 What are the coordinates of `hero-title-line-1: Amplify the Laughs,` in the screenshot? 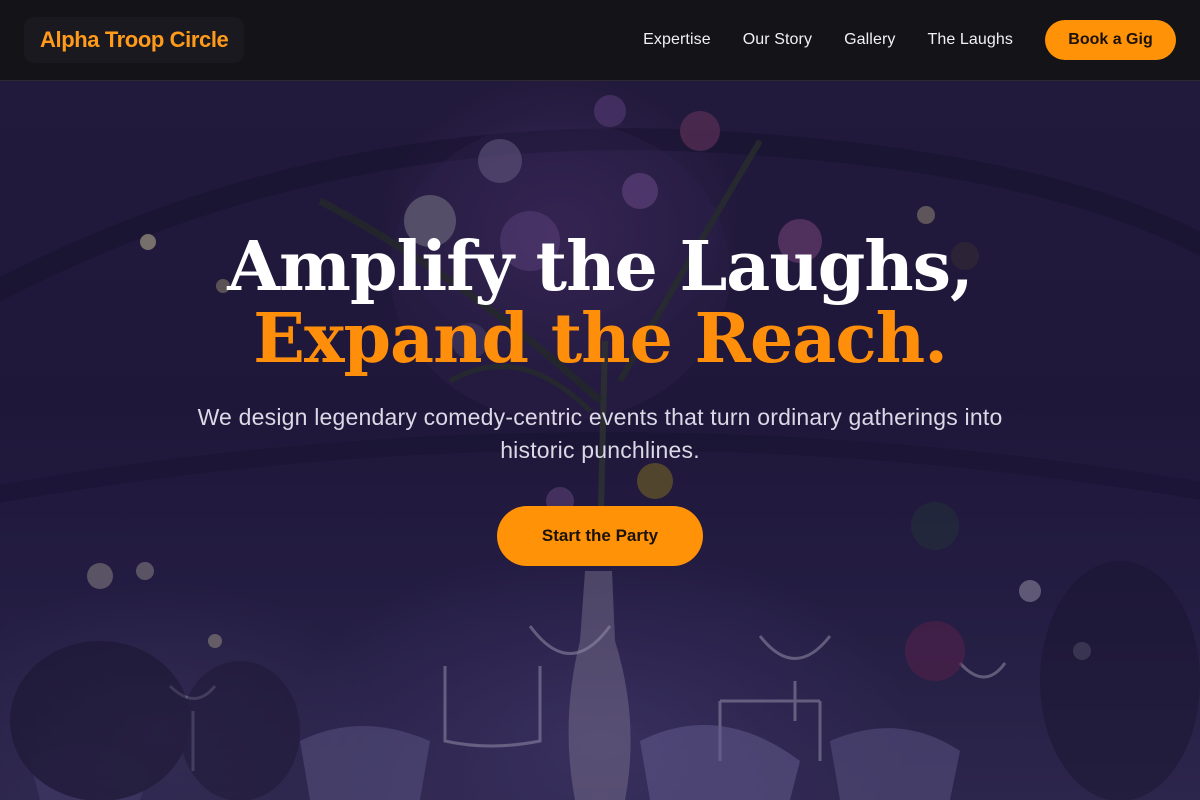 It's located at (600, 267).